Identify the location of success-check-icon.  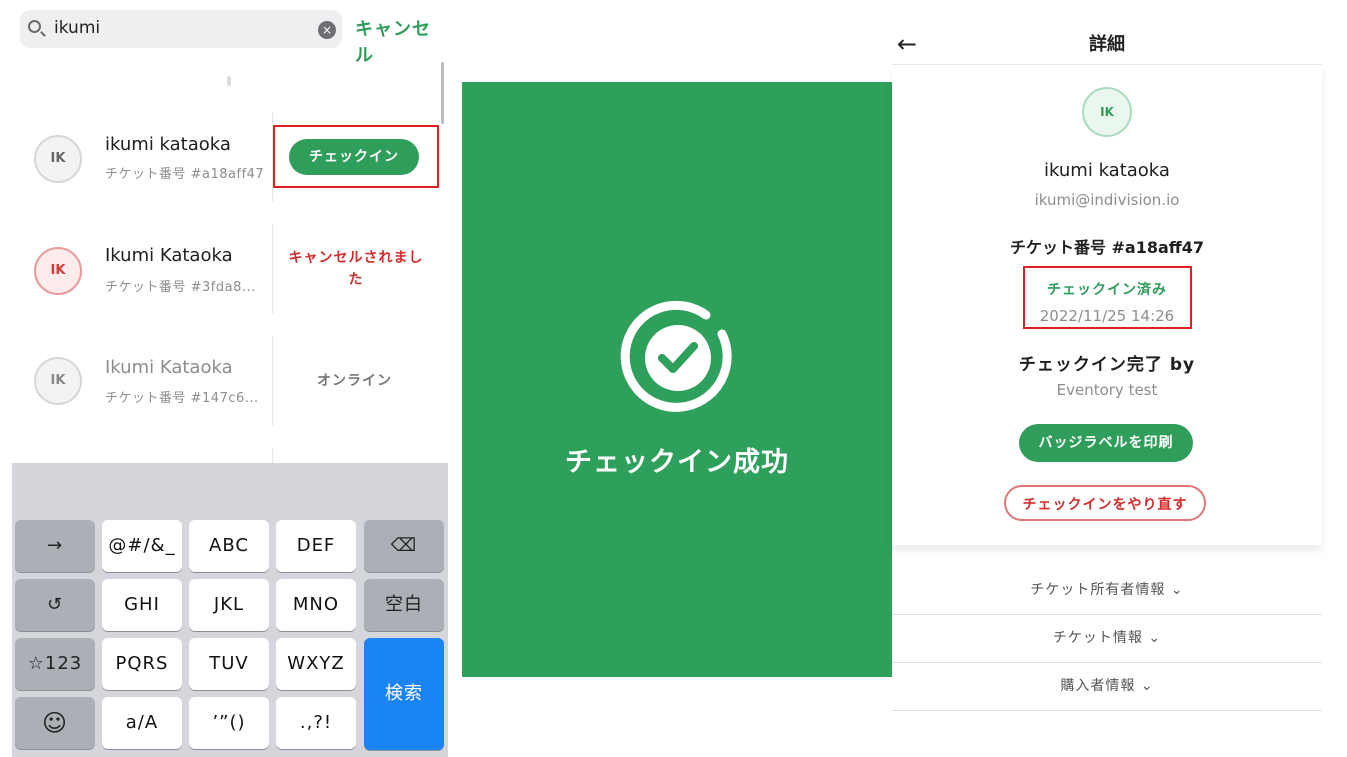
(676, 356).